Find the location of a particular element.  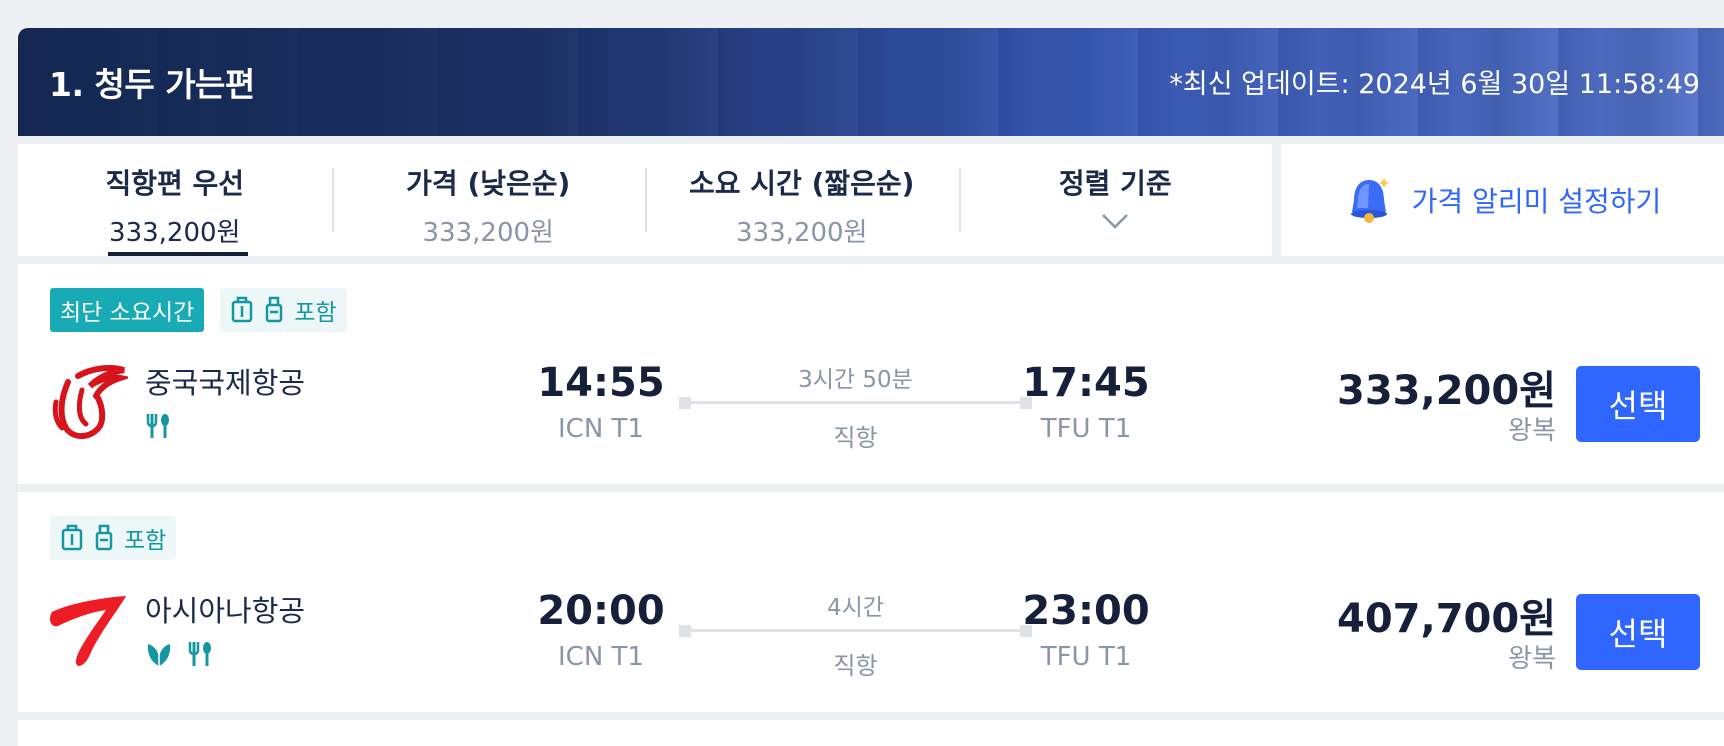

tab-label: 소요 시간 (짧은순) is located at coordinates (802, 183).